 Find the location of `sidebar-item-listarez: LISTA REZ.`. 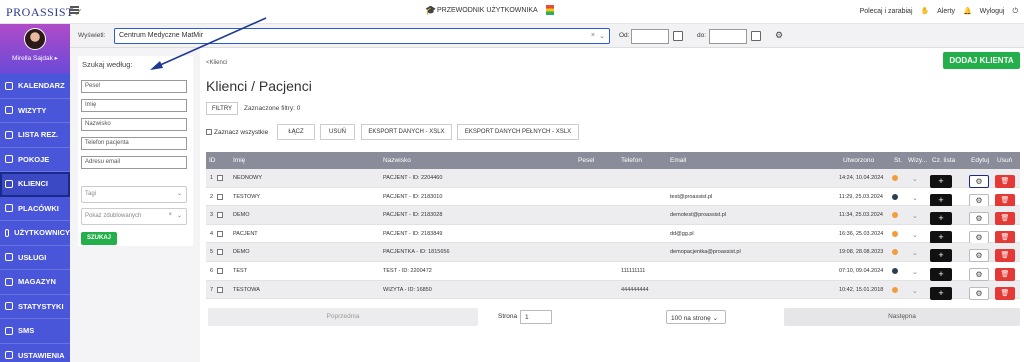

sidebar-item-listarez: LISTA REZ. is located at coordinates (35, 135).